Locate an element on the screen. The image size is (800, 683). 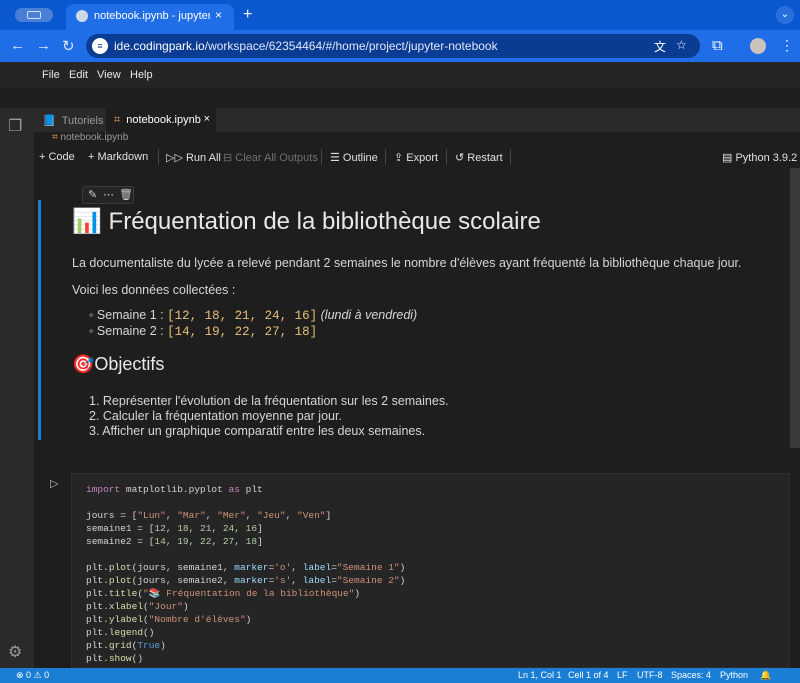
tab-notebook: ⌗ notebook.ipynb × is located at coordinates (161, 120).